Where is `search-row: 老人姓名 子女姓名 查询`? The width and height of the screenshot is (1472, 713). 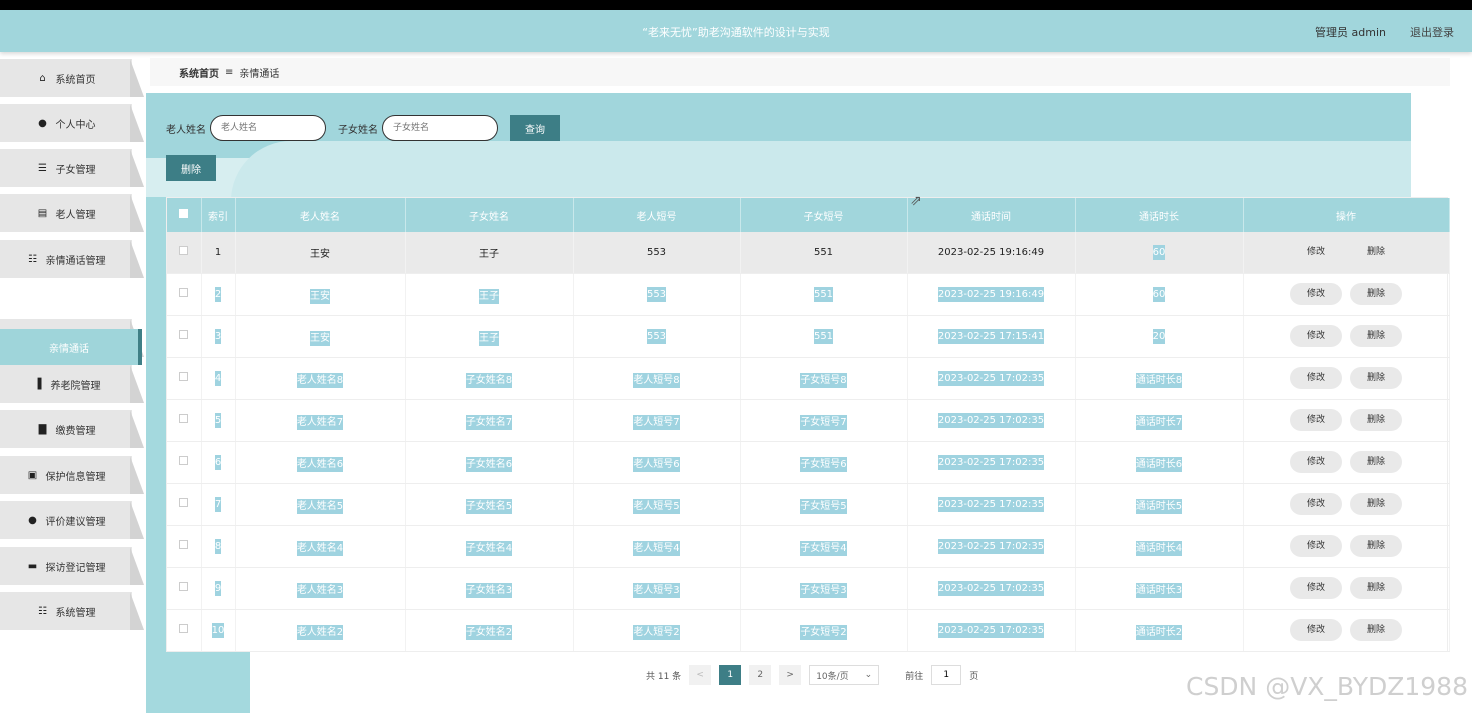
search-row: 老人姓名 子女姓名 查询 is located at coordinates (363, 128).